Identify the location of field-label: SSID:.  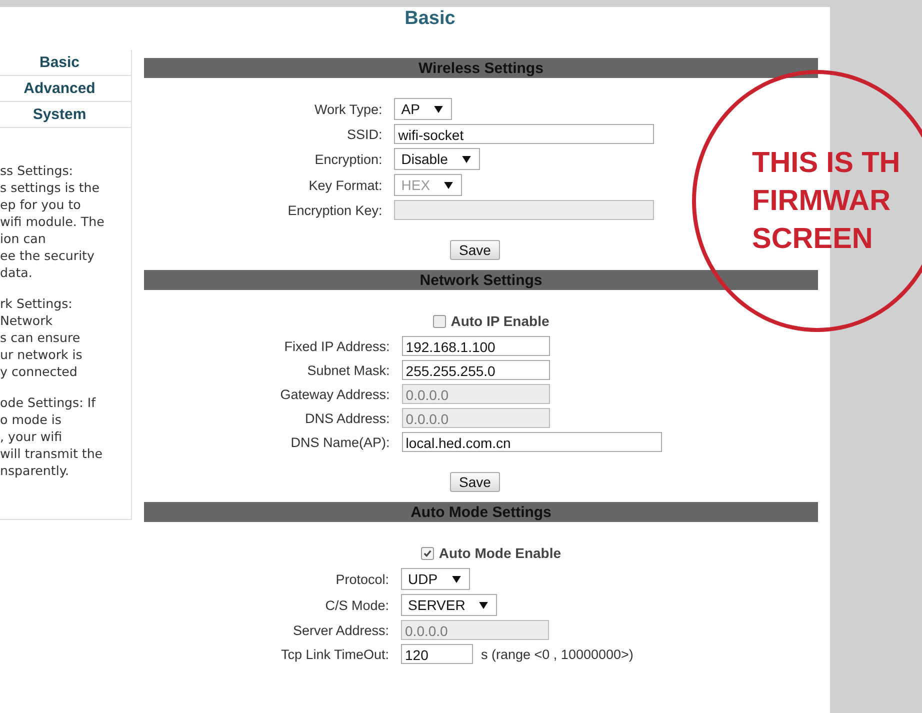
(364, 134).